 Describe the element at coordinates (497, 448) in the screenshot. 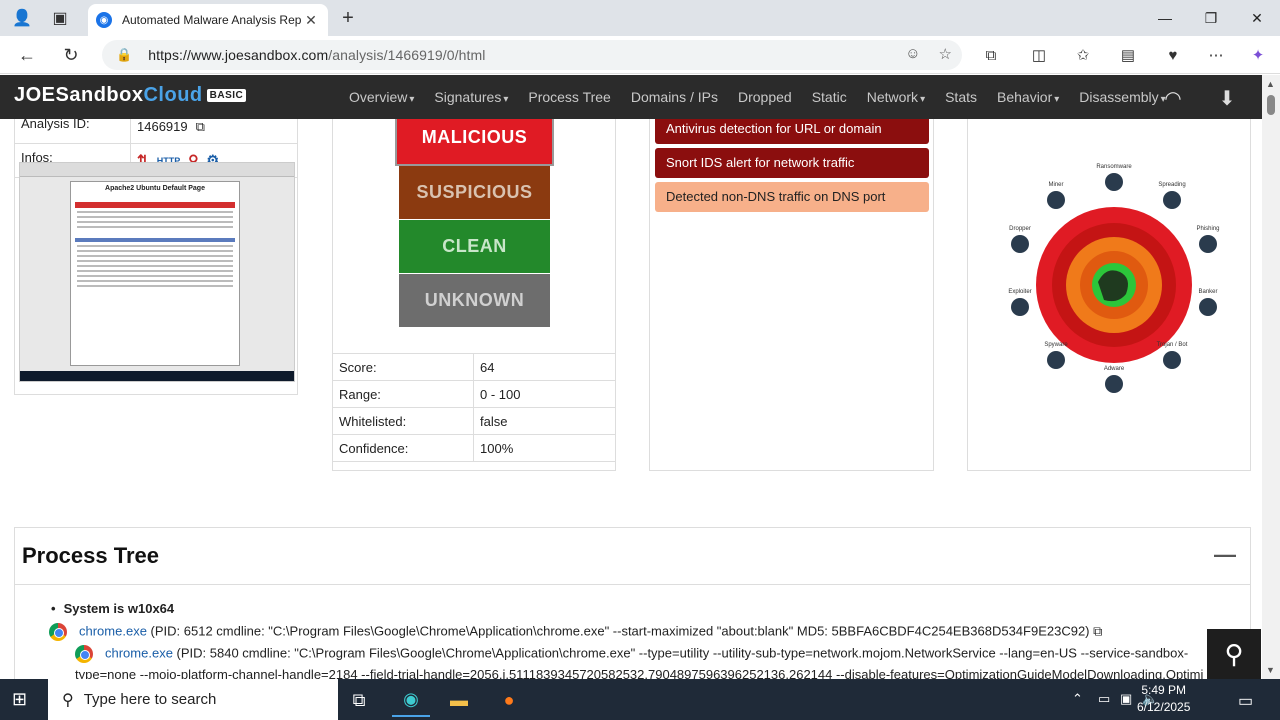

I see `score-value: 100%` at that location.